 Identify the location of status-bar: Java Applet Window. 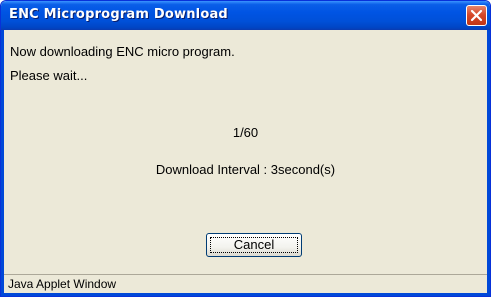
(245, 283).